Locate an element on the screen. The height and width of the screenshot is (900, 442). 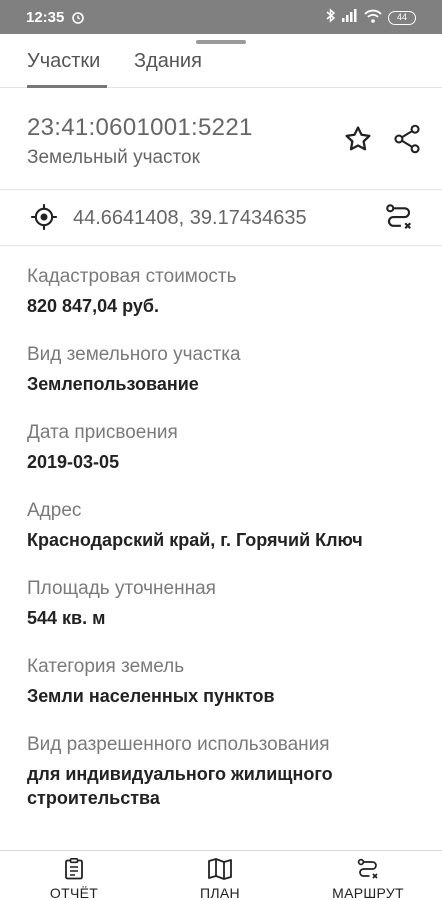
field-label: Кадастровая стоимость is located at coordinates (132, 276).